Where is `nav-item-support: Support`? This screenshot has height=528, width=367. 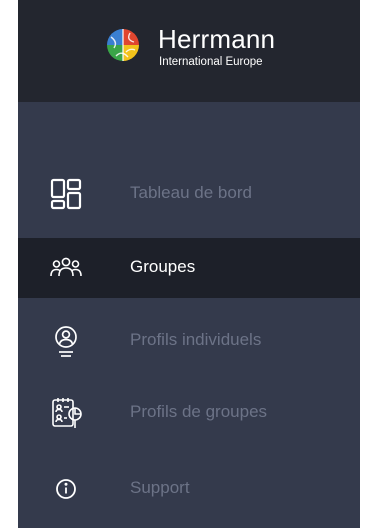 nav-item-support: Support is located at coordinates (189, 489).